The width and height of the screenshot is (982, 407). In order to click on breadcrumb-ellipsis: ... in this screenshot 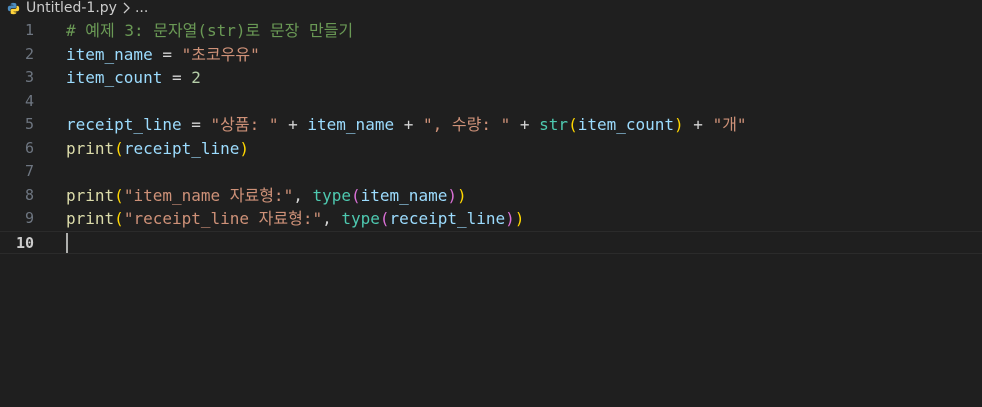, I will do `click(141, 8)`.